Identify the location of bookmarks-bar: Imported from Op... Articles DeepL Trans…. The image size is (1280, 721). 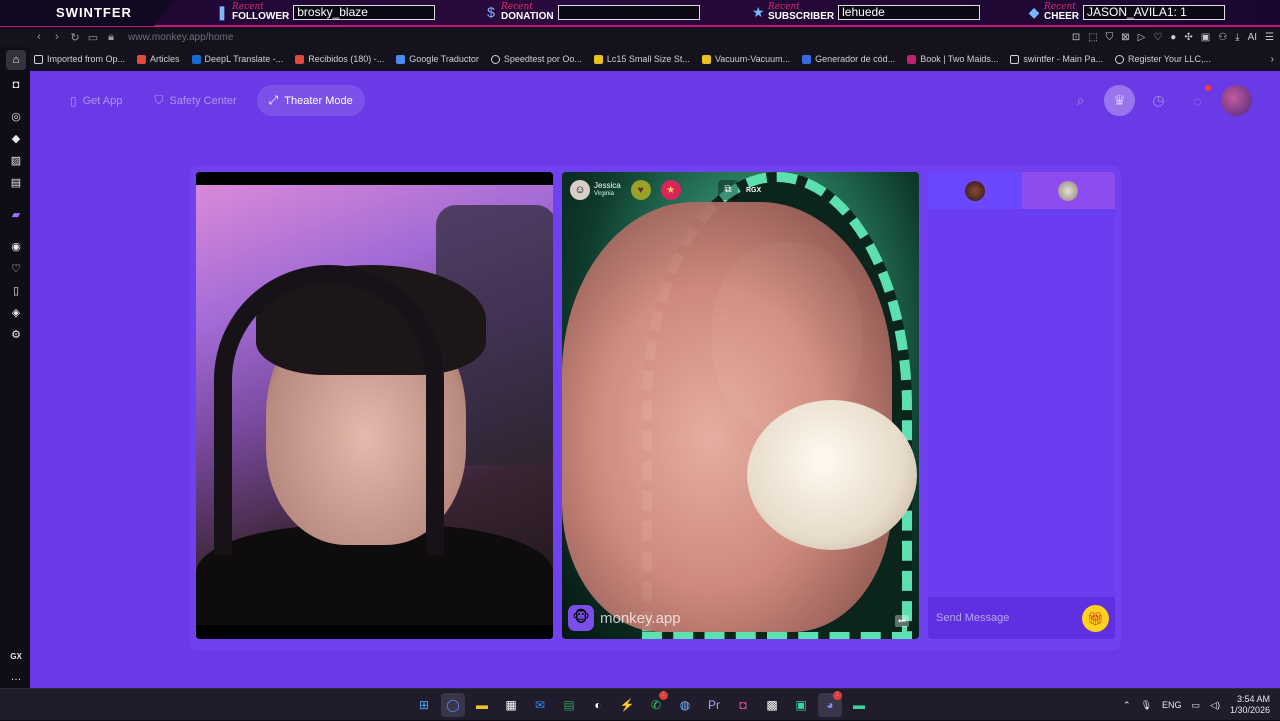
(655, 59).